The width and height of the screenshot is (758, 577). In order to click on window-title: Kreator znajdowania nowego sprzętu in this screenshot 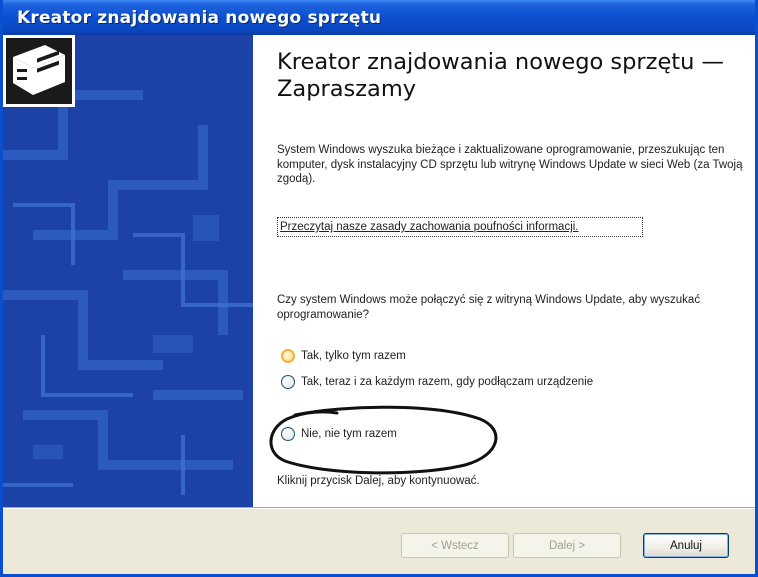, I will do `click(199, 18)`.